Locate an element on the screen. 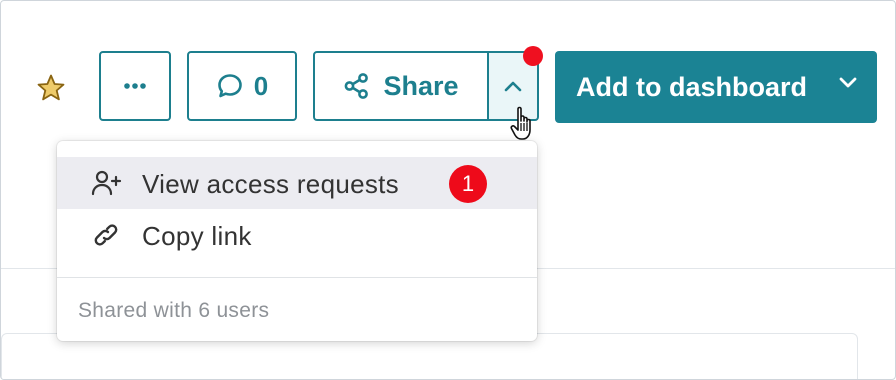 The image size is (896, 380). hand-cursor-icon is located at coordinates (520, 123).